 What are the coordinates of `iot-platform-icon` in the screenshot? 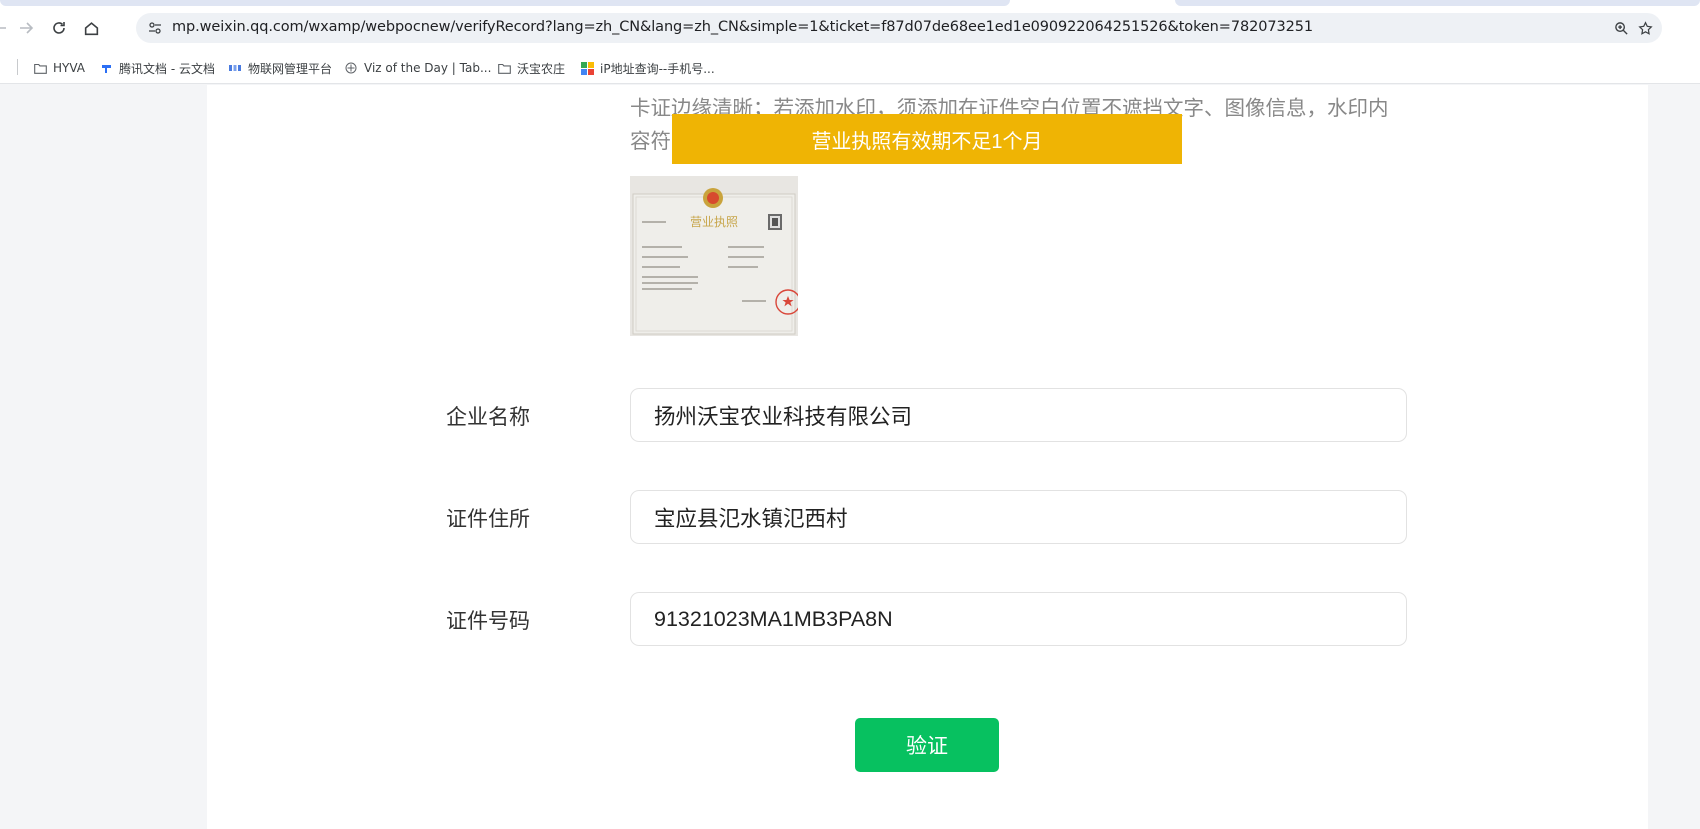 It's located at (235, 68).